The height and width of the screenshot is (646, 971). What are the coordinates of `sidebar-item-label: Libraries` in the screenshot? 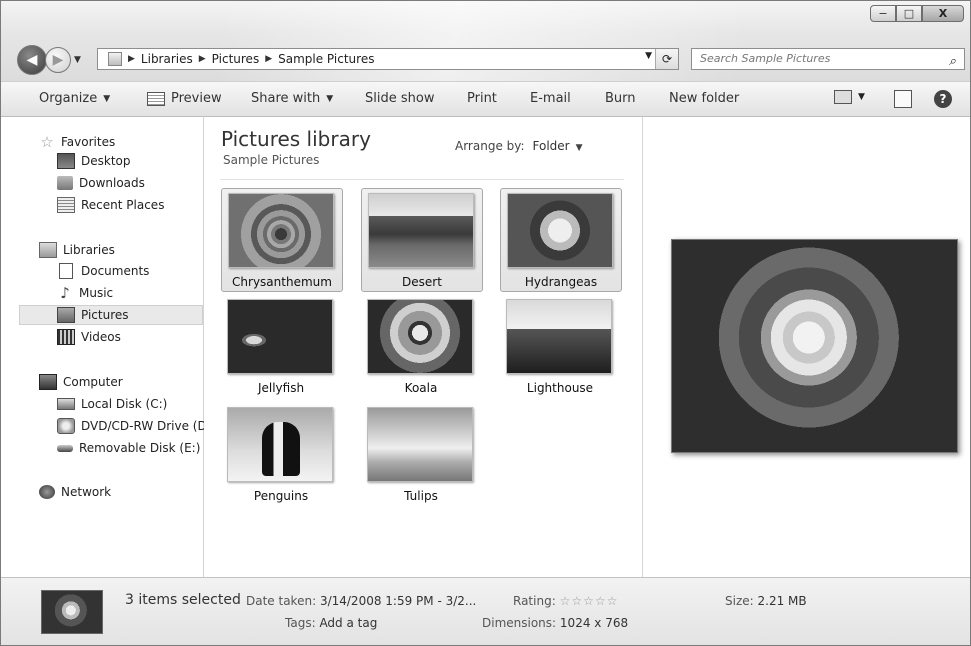 It's located at (89, 250).